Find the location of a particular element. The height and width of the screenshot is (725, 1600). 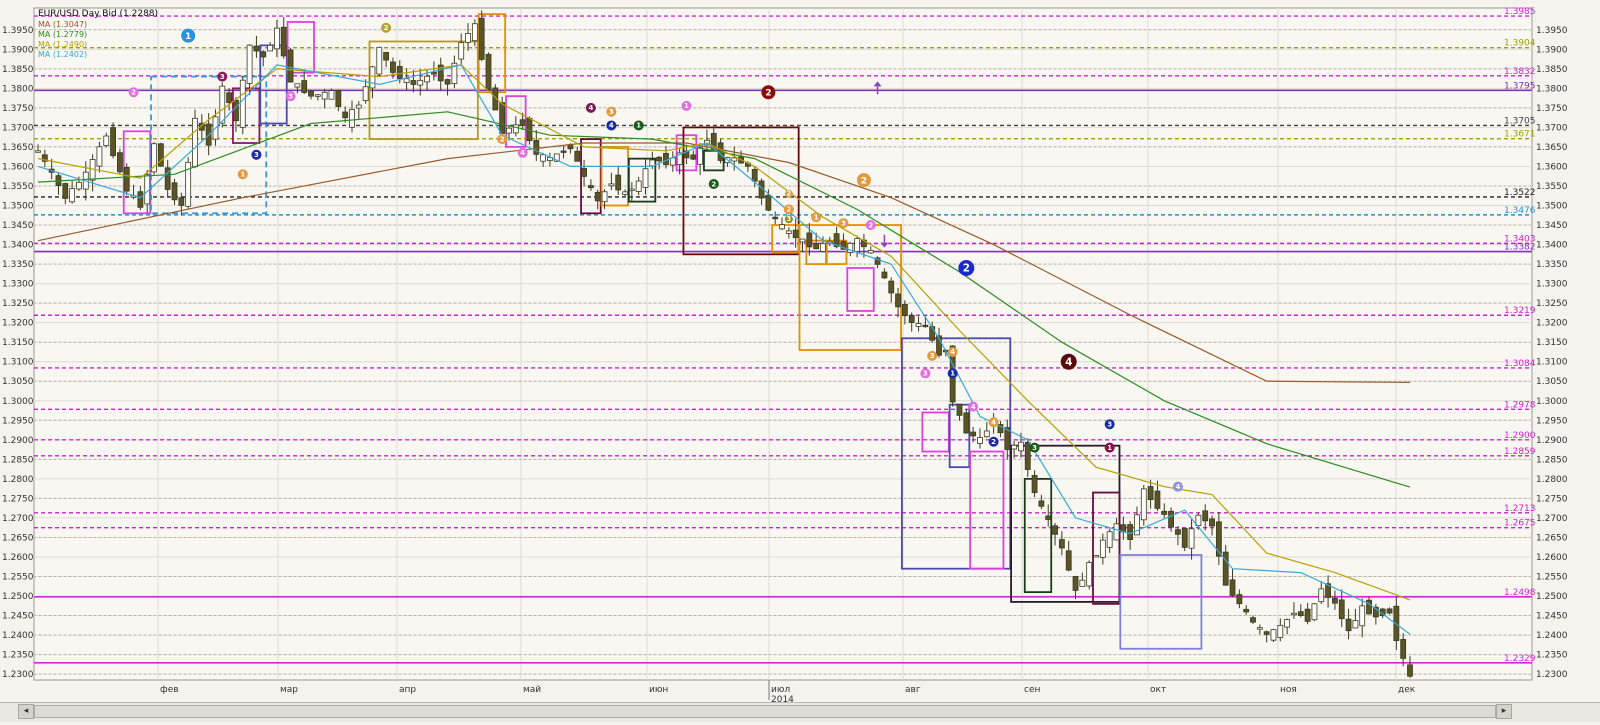

level-label: 1.3476 is located at coordinates (1520, 211).